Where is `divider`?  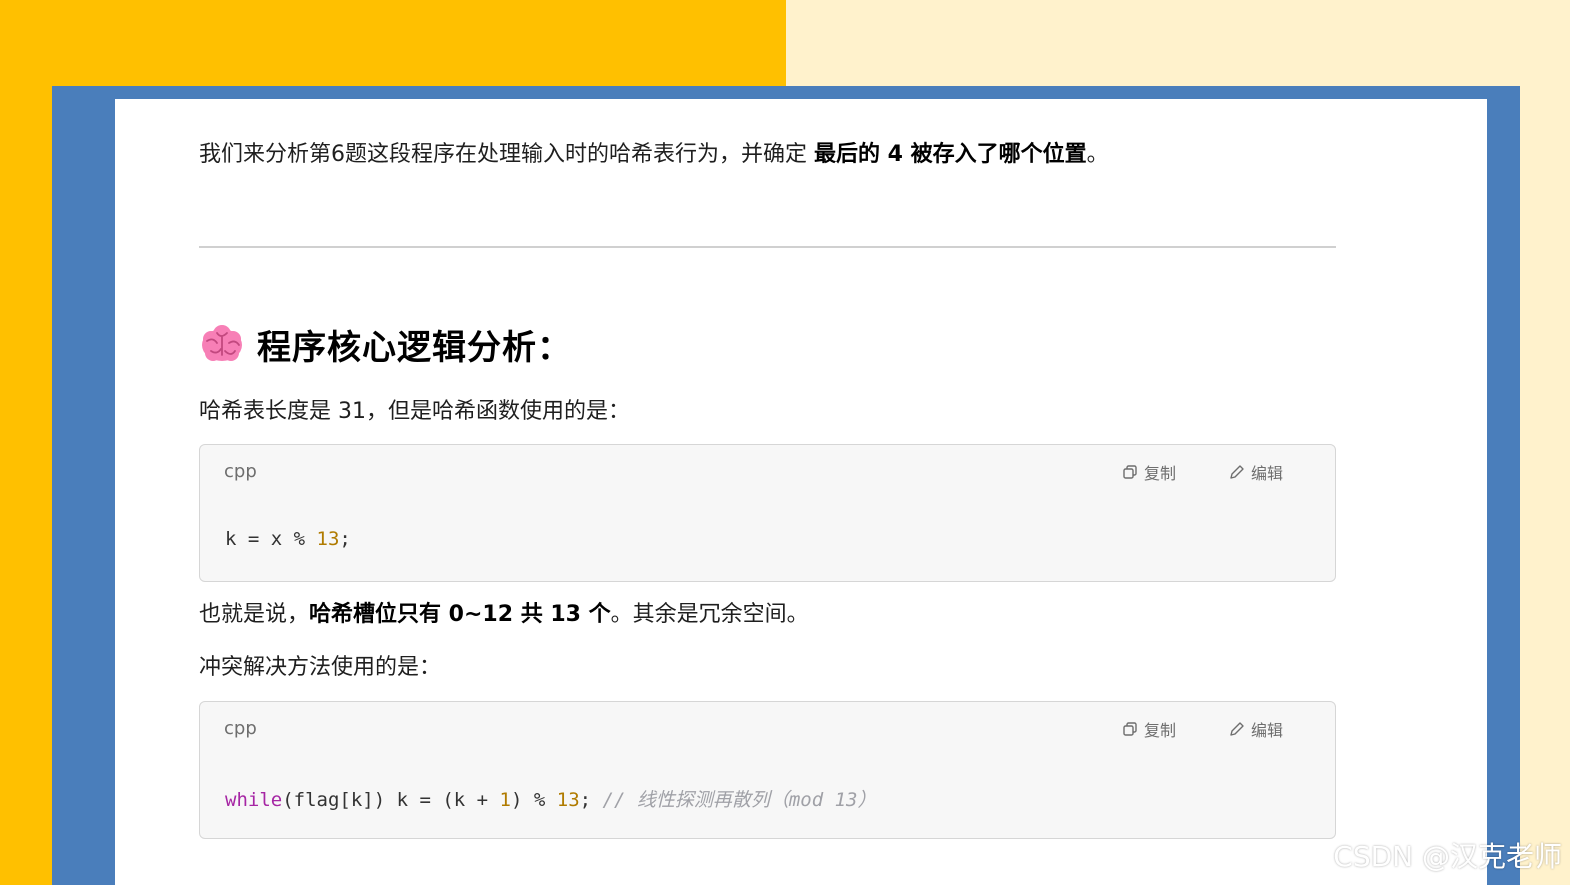
divider is located at coordinates (767, 247).